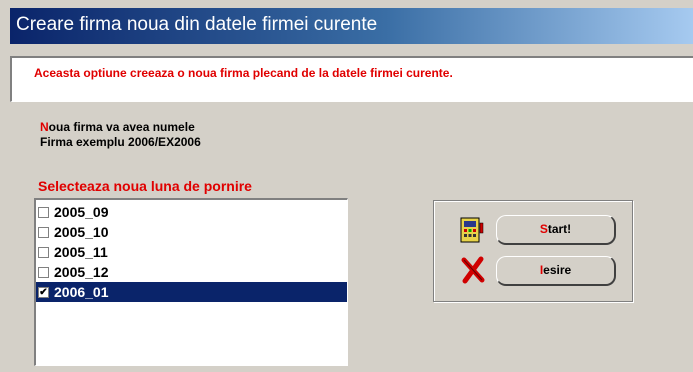 The image size is (693, 372). What do you see at coordinates (191, 212) in the screenshot?
I see `month-item-2005-09: 2005_09` at bounding box center [191, 212].